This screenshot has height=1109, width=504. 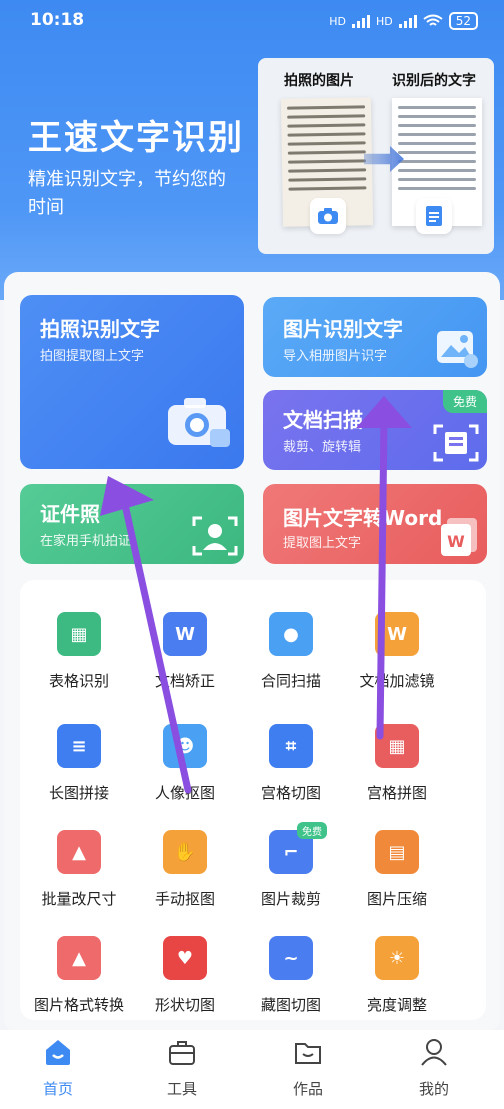 I want to click on tool-item: ▦ 表格识别, so click(x=79, y=651).